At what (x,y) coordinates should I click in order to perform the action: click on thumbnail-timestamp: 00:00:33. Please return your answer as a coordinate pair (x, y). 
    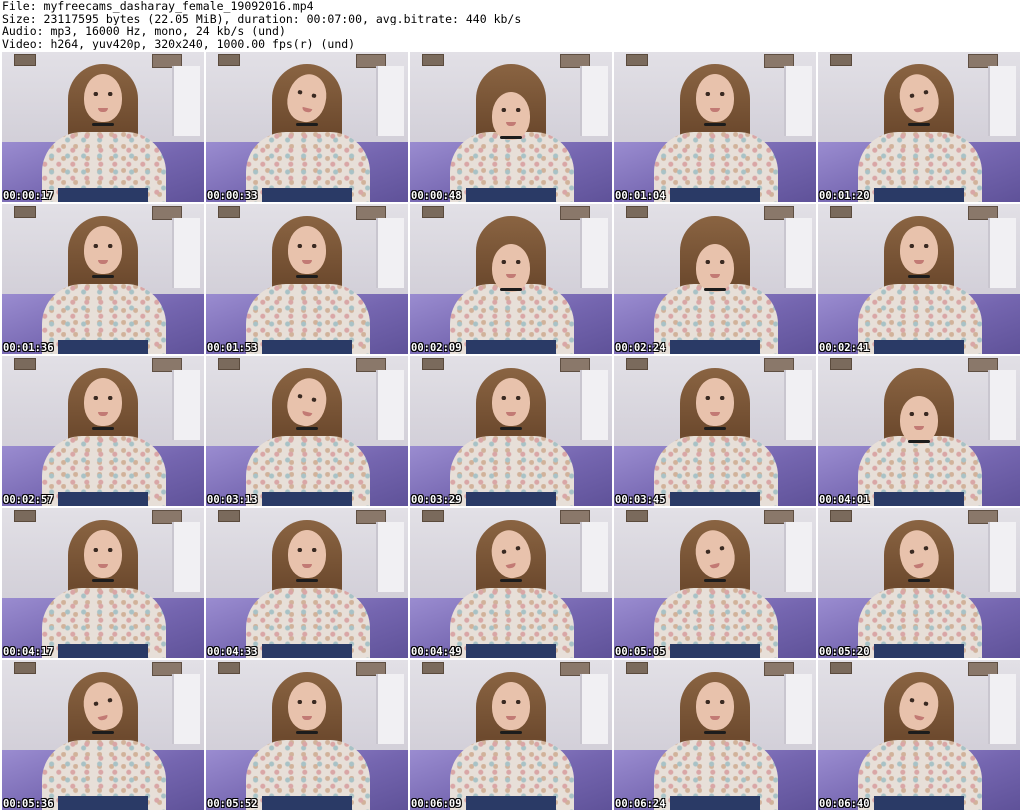
    Looking at the image, I should click on (232, 196).